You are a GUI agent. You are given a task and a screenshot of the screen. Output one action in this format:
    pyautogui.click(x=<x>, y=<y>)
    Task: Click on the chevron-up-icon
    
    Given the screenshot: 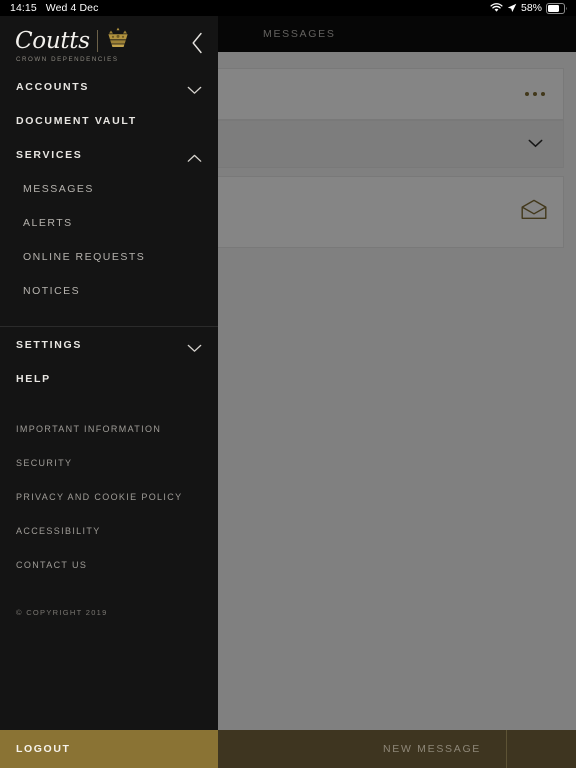 What is the action you would take?
    pyautogui.click(x=194, y=159)
    